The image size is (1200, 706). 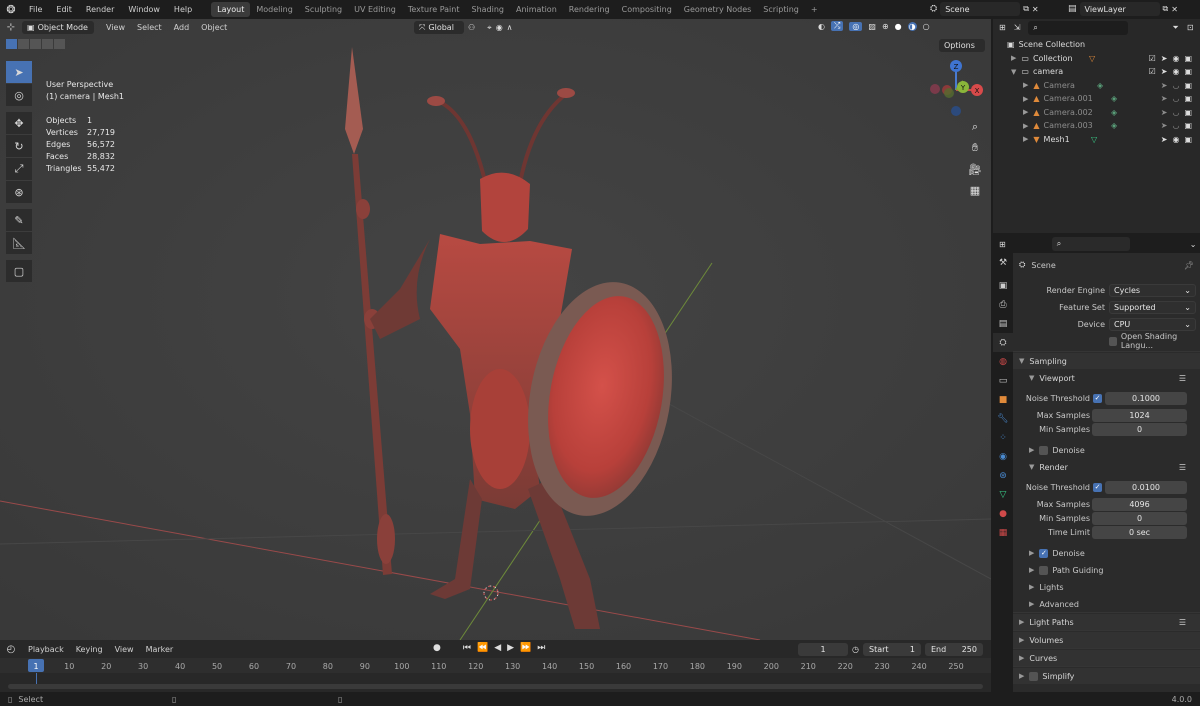 I want to click on tab-layout: Layout, so click(x=231, y=9).